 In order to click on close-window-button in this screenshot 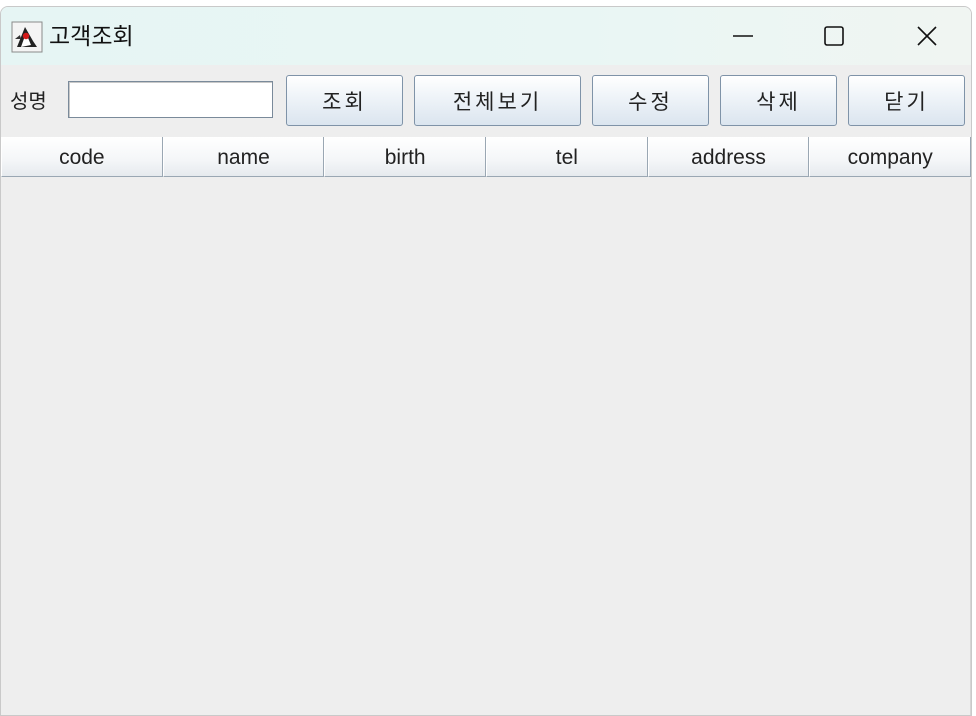, I will do `click(926, 36)`.